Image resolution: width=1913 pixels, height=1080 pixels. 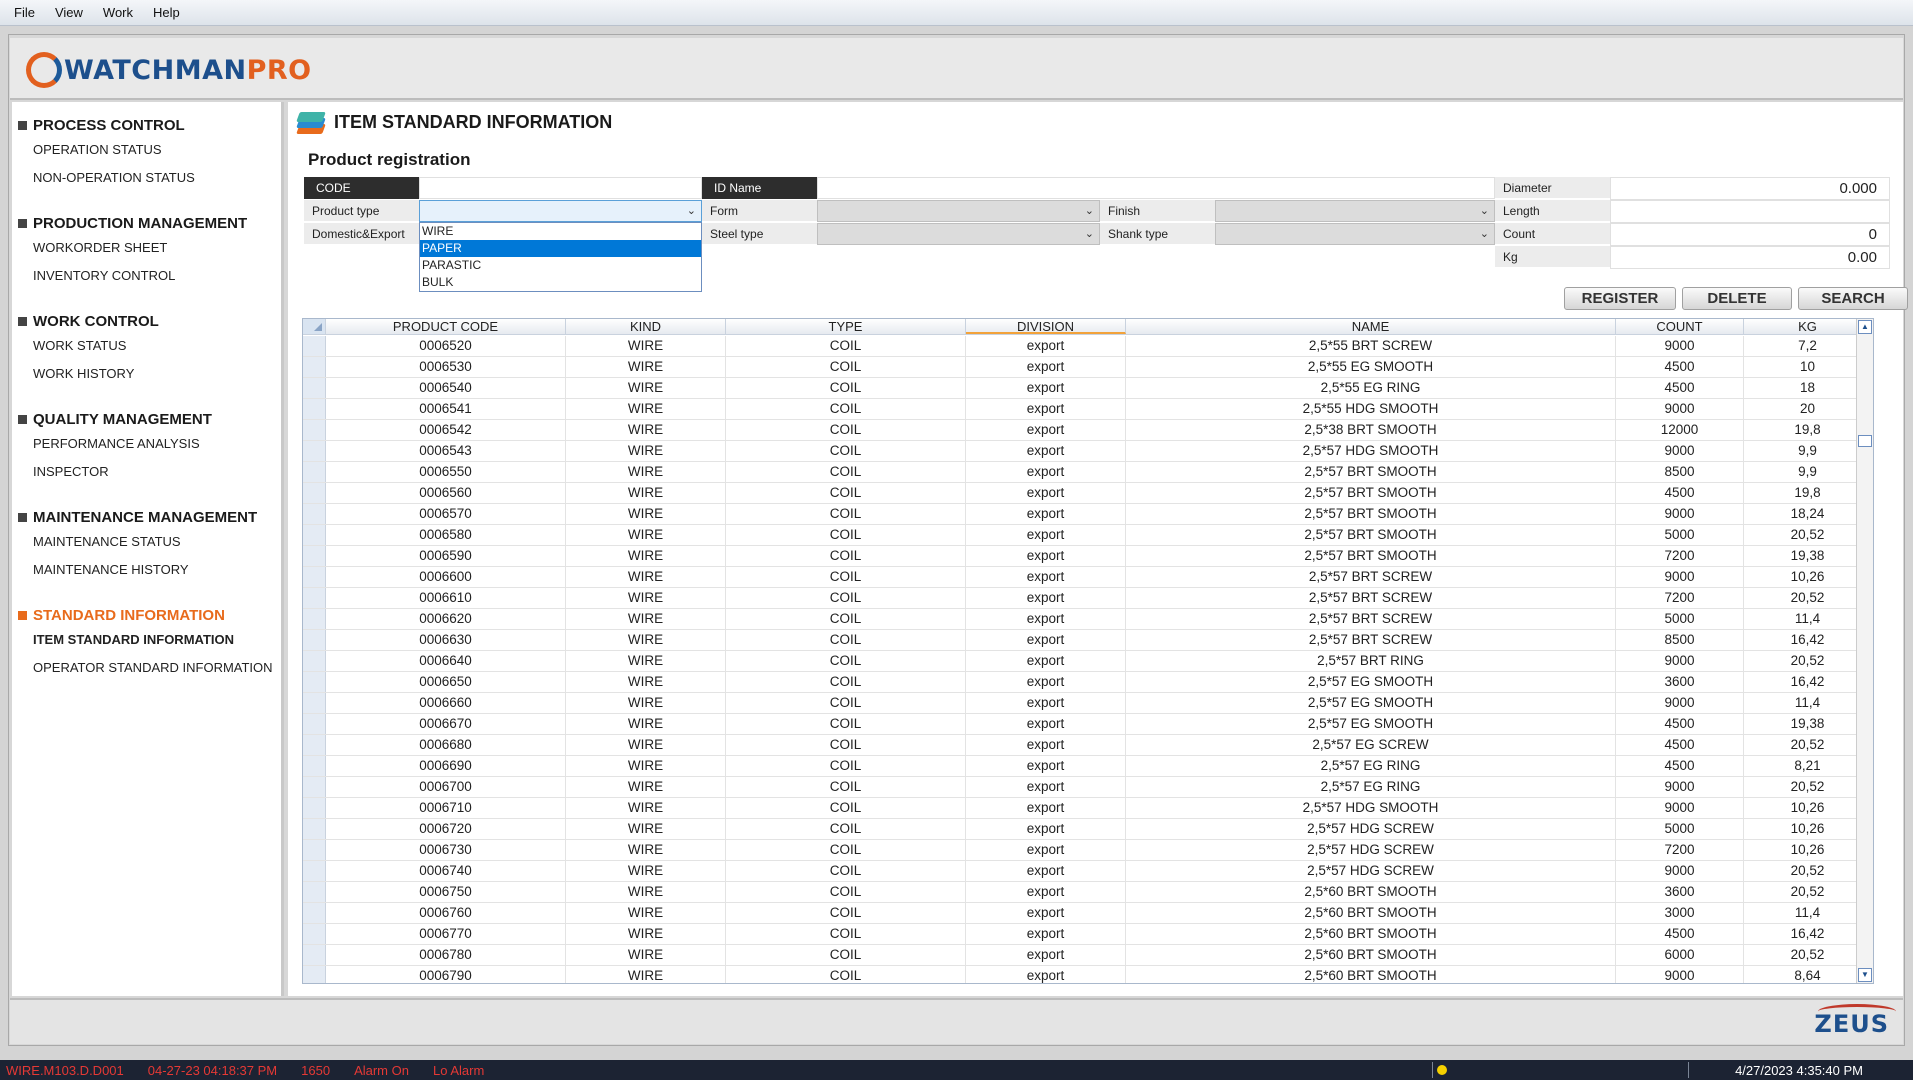 I want to click on table-cell: 8,21, so click(x=1808, y=766).